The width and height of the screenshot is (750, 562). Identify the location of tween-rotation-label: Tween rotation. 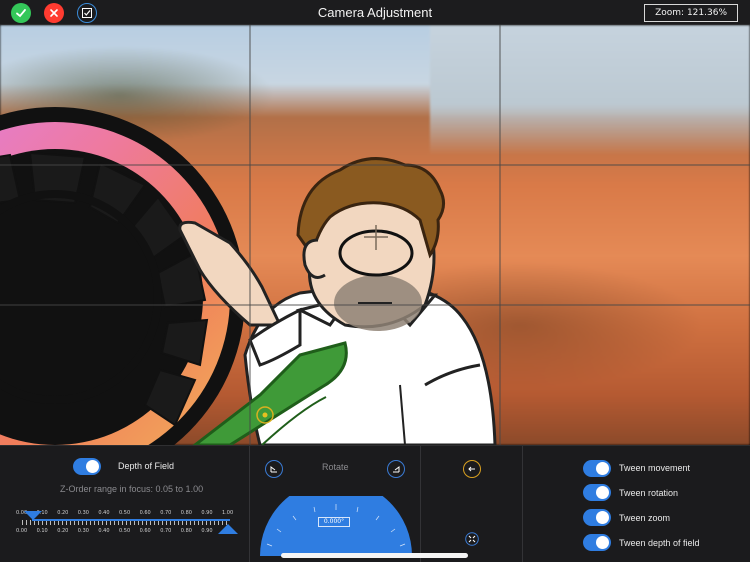
(649, 493).